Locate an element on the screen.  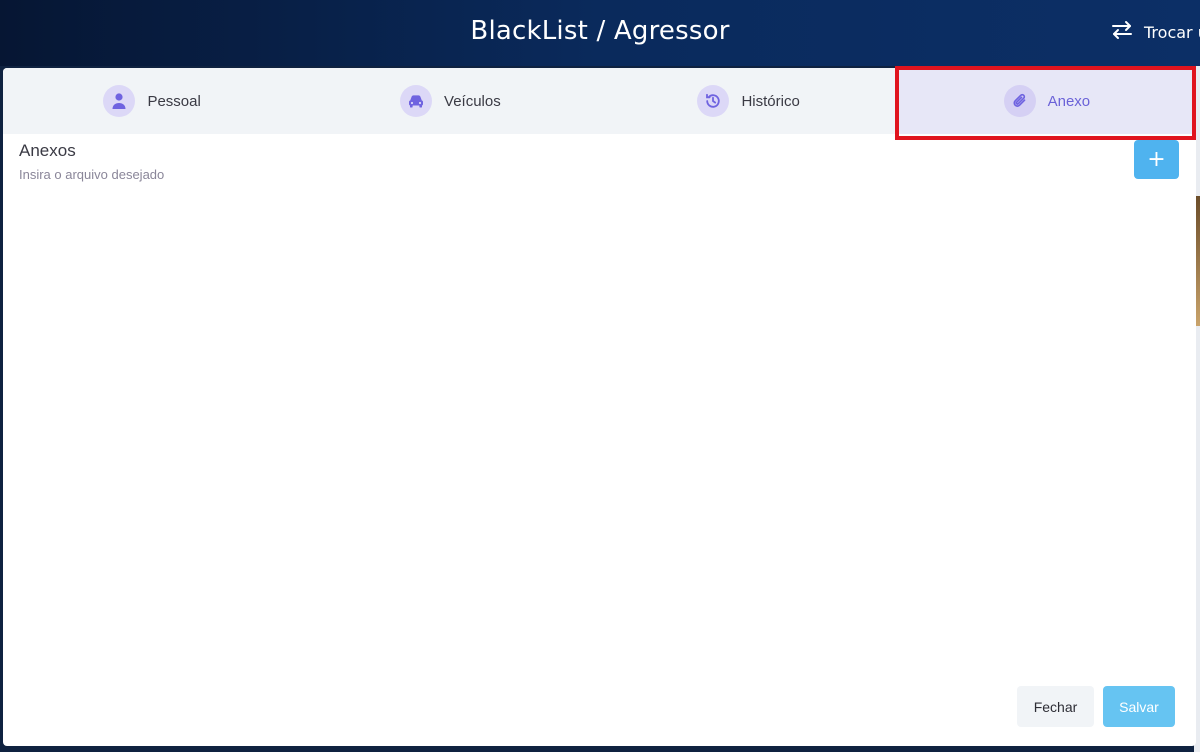
tab-label: Veículos is located at coordinates (472, 101).